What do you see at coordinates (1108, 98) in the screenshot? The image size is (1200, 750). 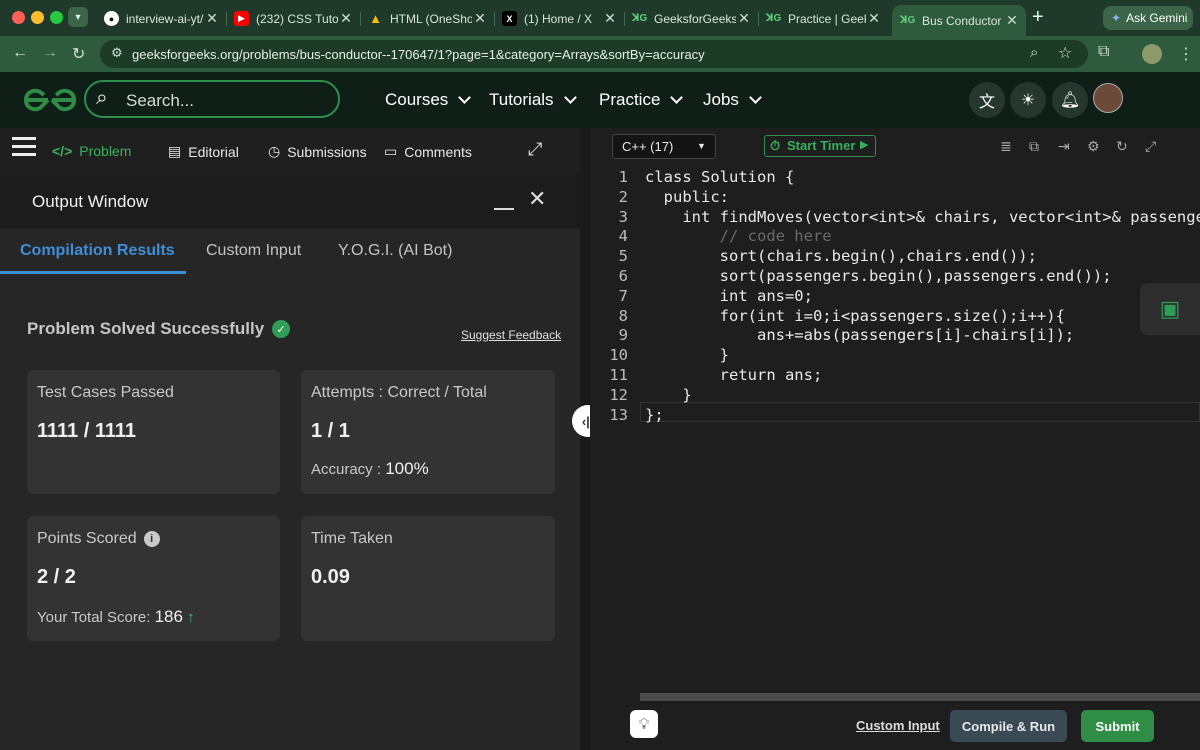 I see `user-avatar` at bounding box center [1108, 98].